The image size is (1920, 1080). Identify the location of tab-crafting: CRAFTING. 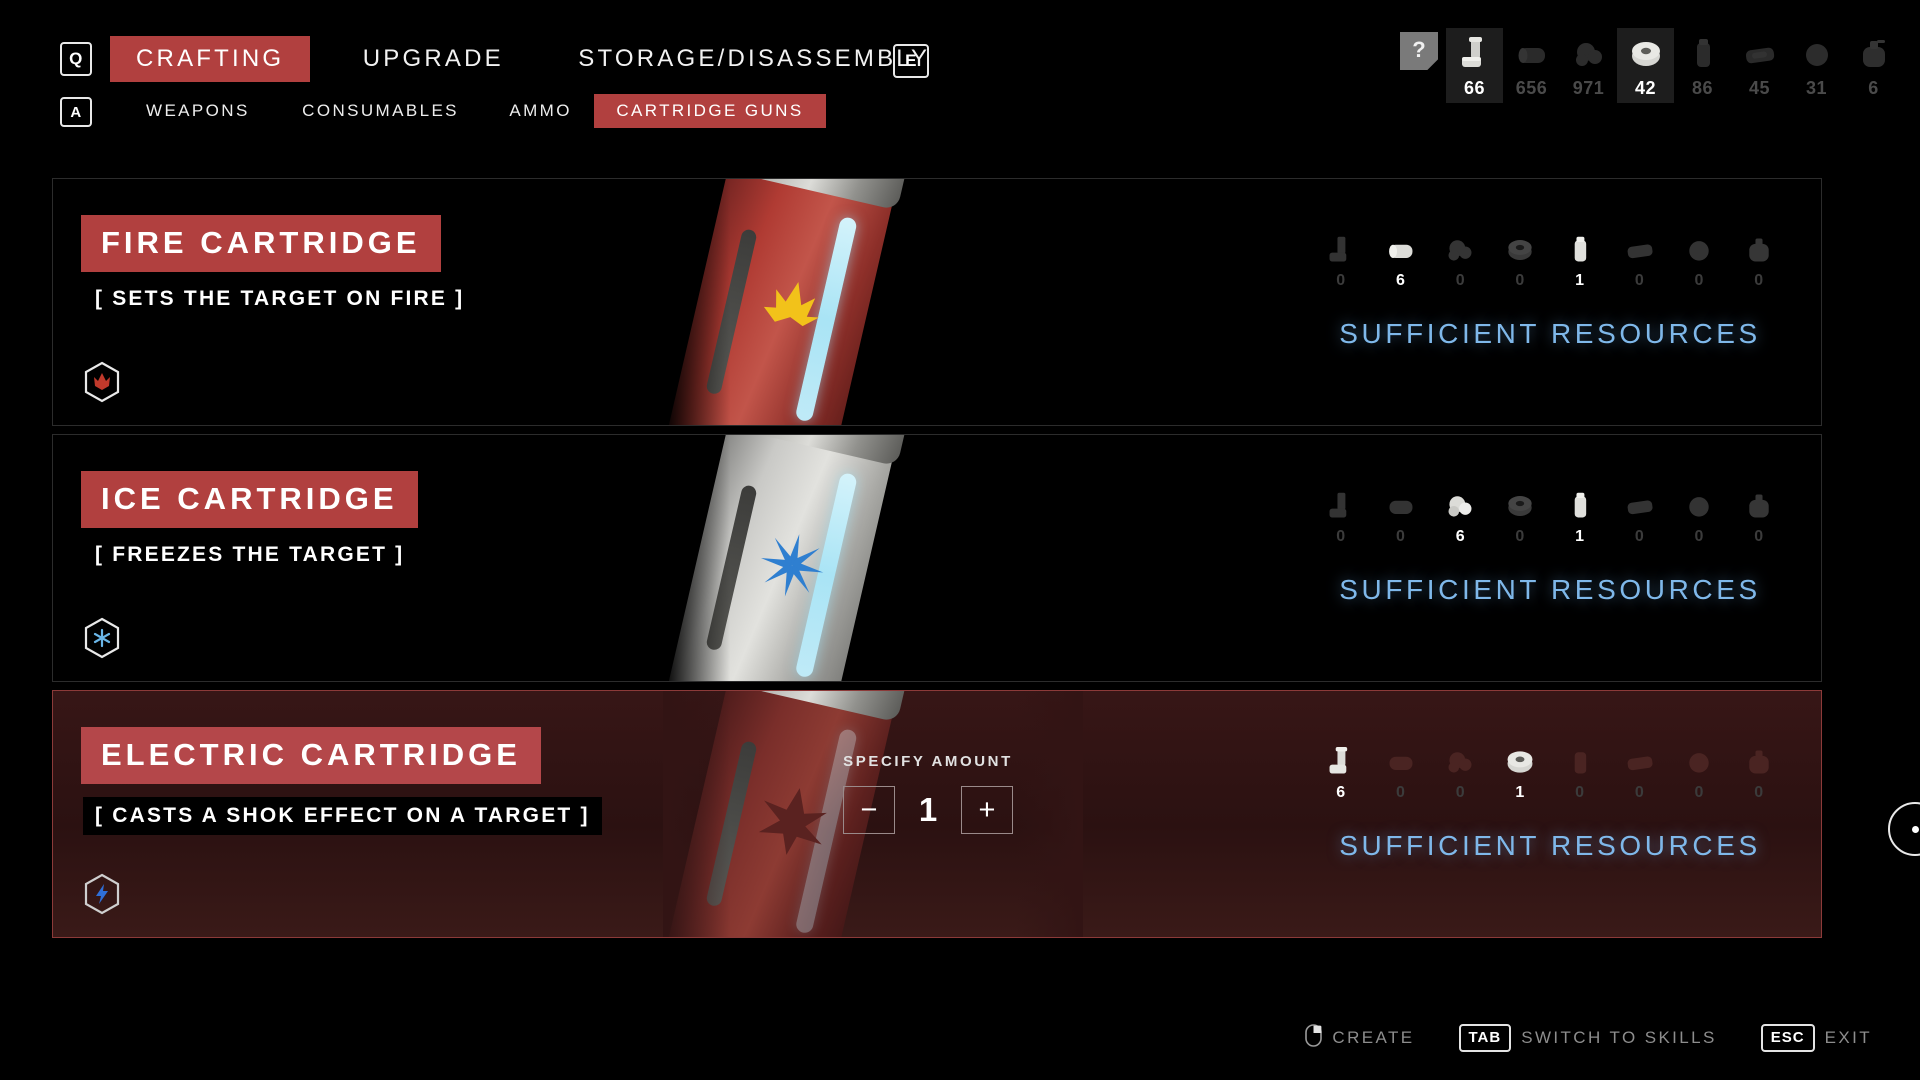
(210, 59).